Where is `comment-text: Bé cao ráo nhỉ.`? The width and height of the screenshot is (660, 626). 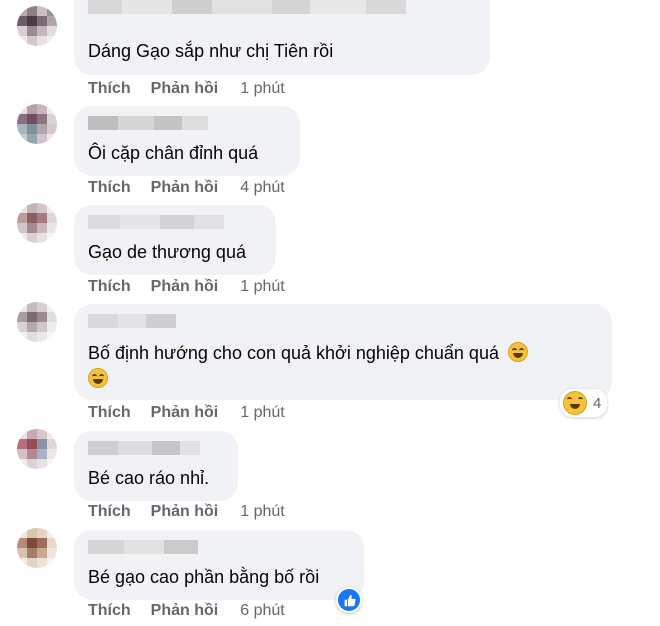
comment-text: Bé cao ráo nhỉ. is located at coordinates (149, 478).